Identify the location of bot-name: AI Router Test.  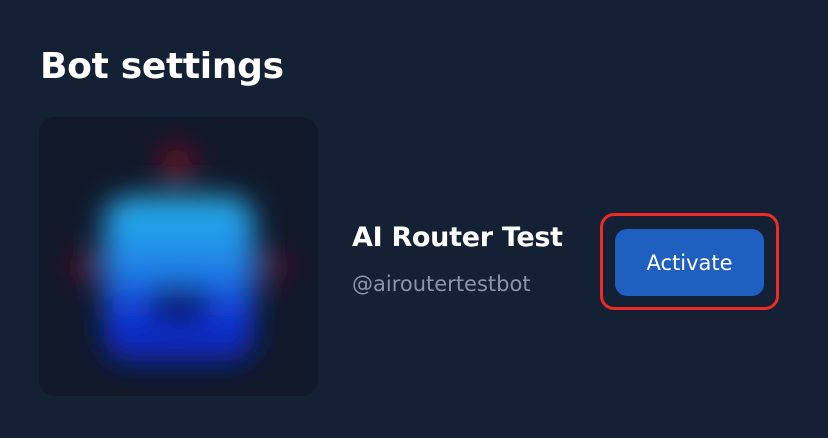
(457, 237).